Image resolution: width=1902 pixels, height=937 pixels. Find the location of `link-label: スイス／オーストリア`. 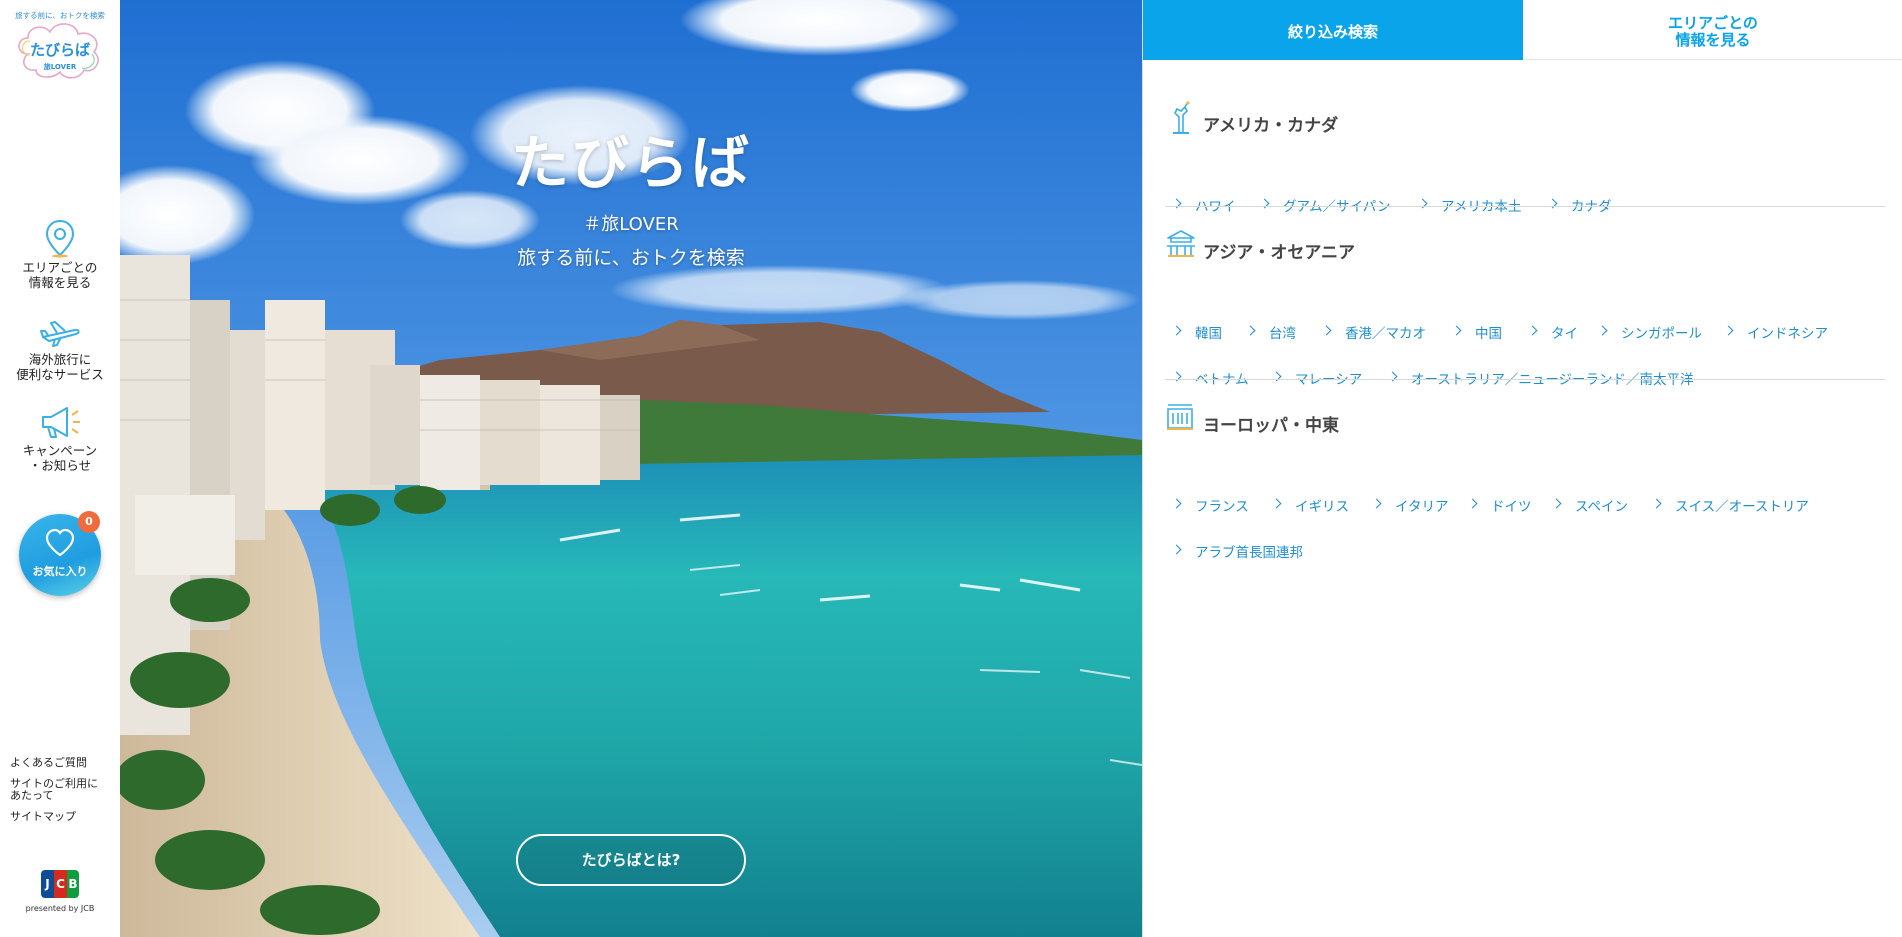

link-label: スイス／オーストリア is located at coordinates (1742, 507).